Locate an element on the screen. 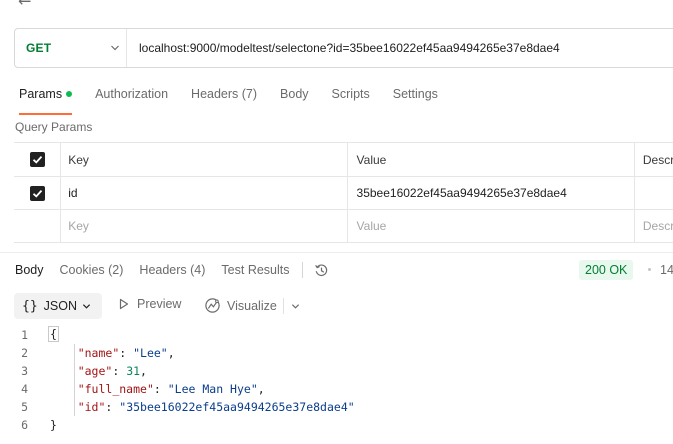 This screenshot has width=673, height=444. json-value: 31 is located at coordinates (133, 371).